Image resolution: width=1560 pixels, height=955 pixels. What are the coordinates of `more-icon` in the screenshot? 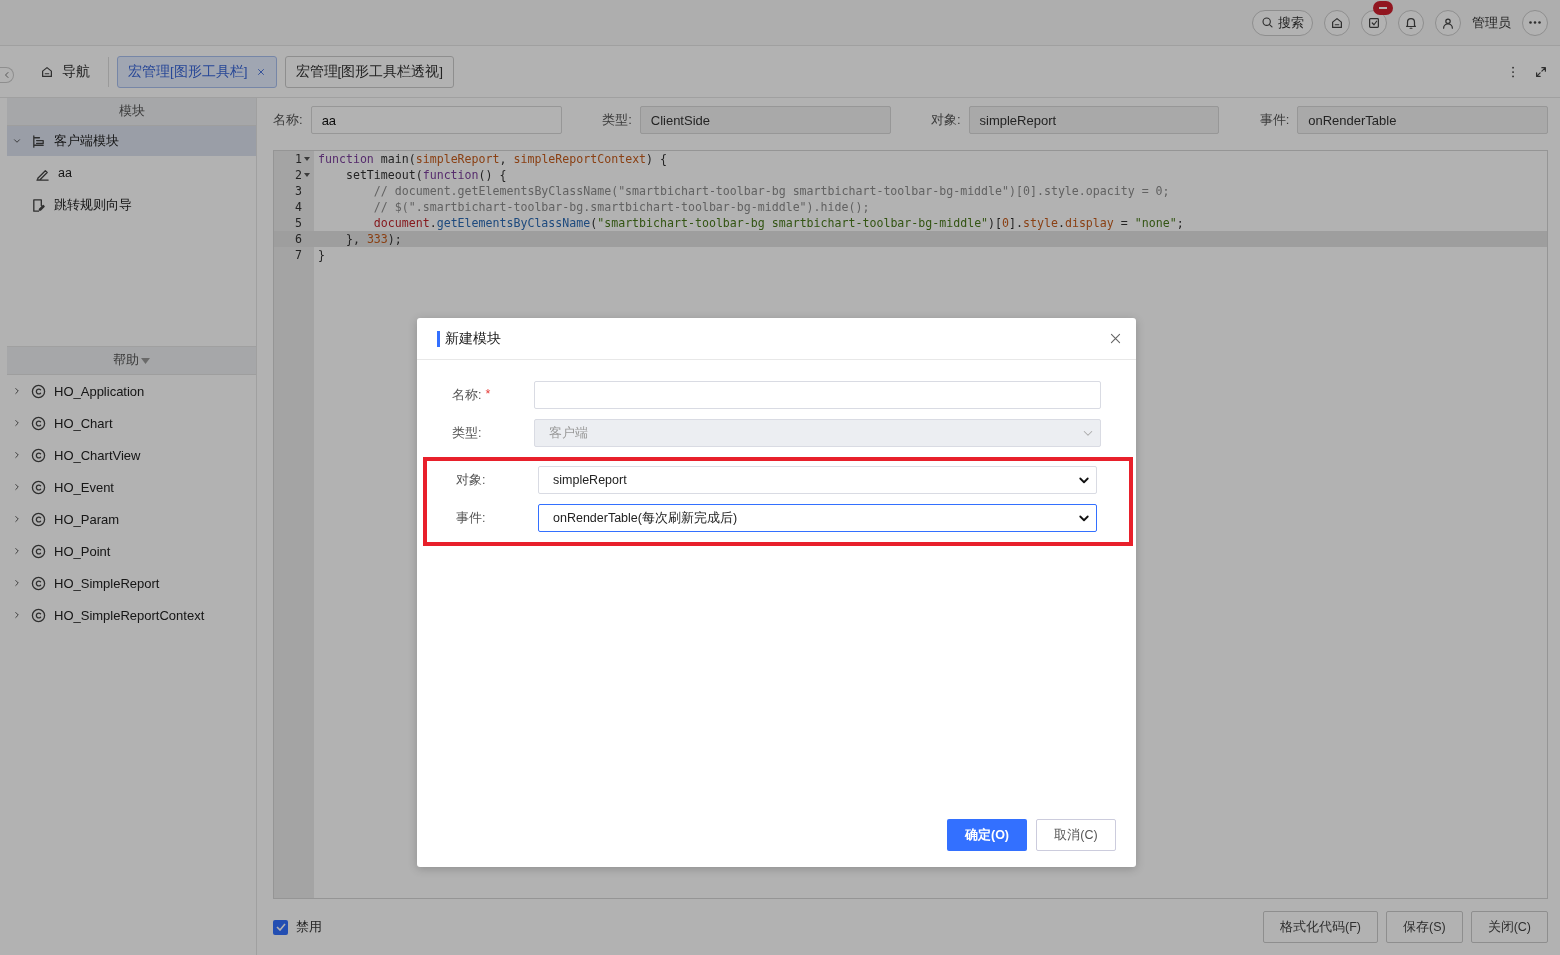 It's located at (1535, 22).